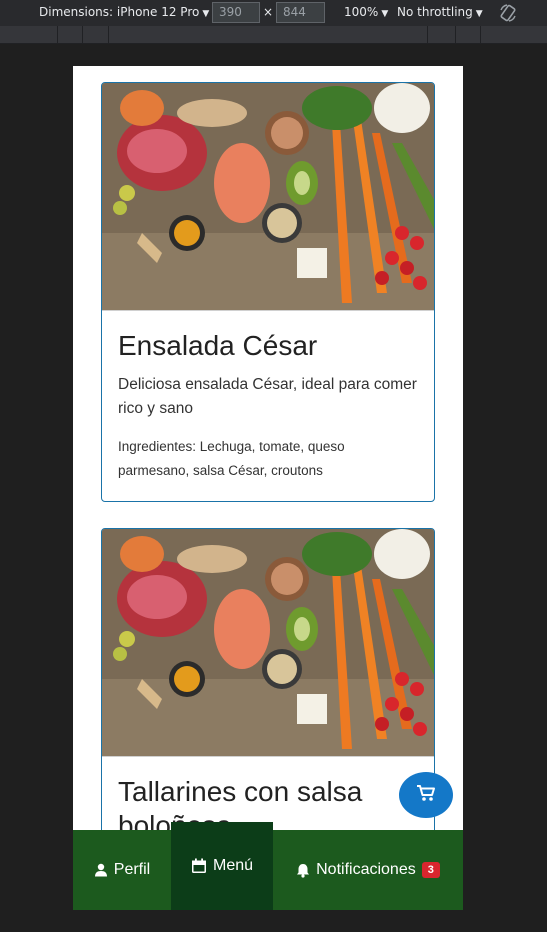 This screenshot has width=547, height=932. What do you see at coordinates (430, 870) in the screenshot?
I see `notifications-badge: 3` at bounding box center [430, 870].